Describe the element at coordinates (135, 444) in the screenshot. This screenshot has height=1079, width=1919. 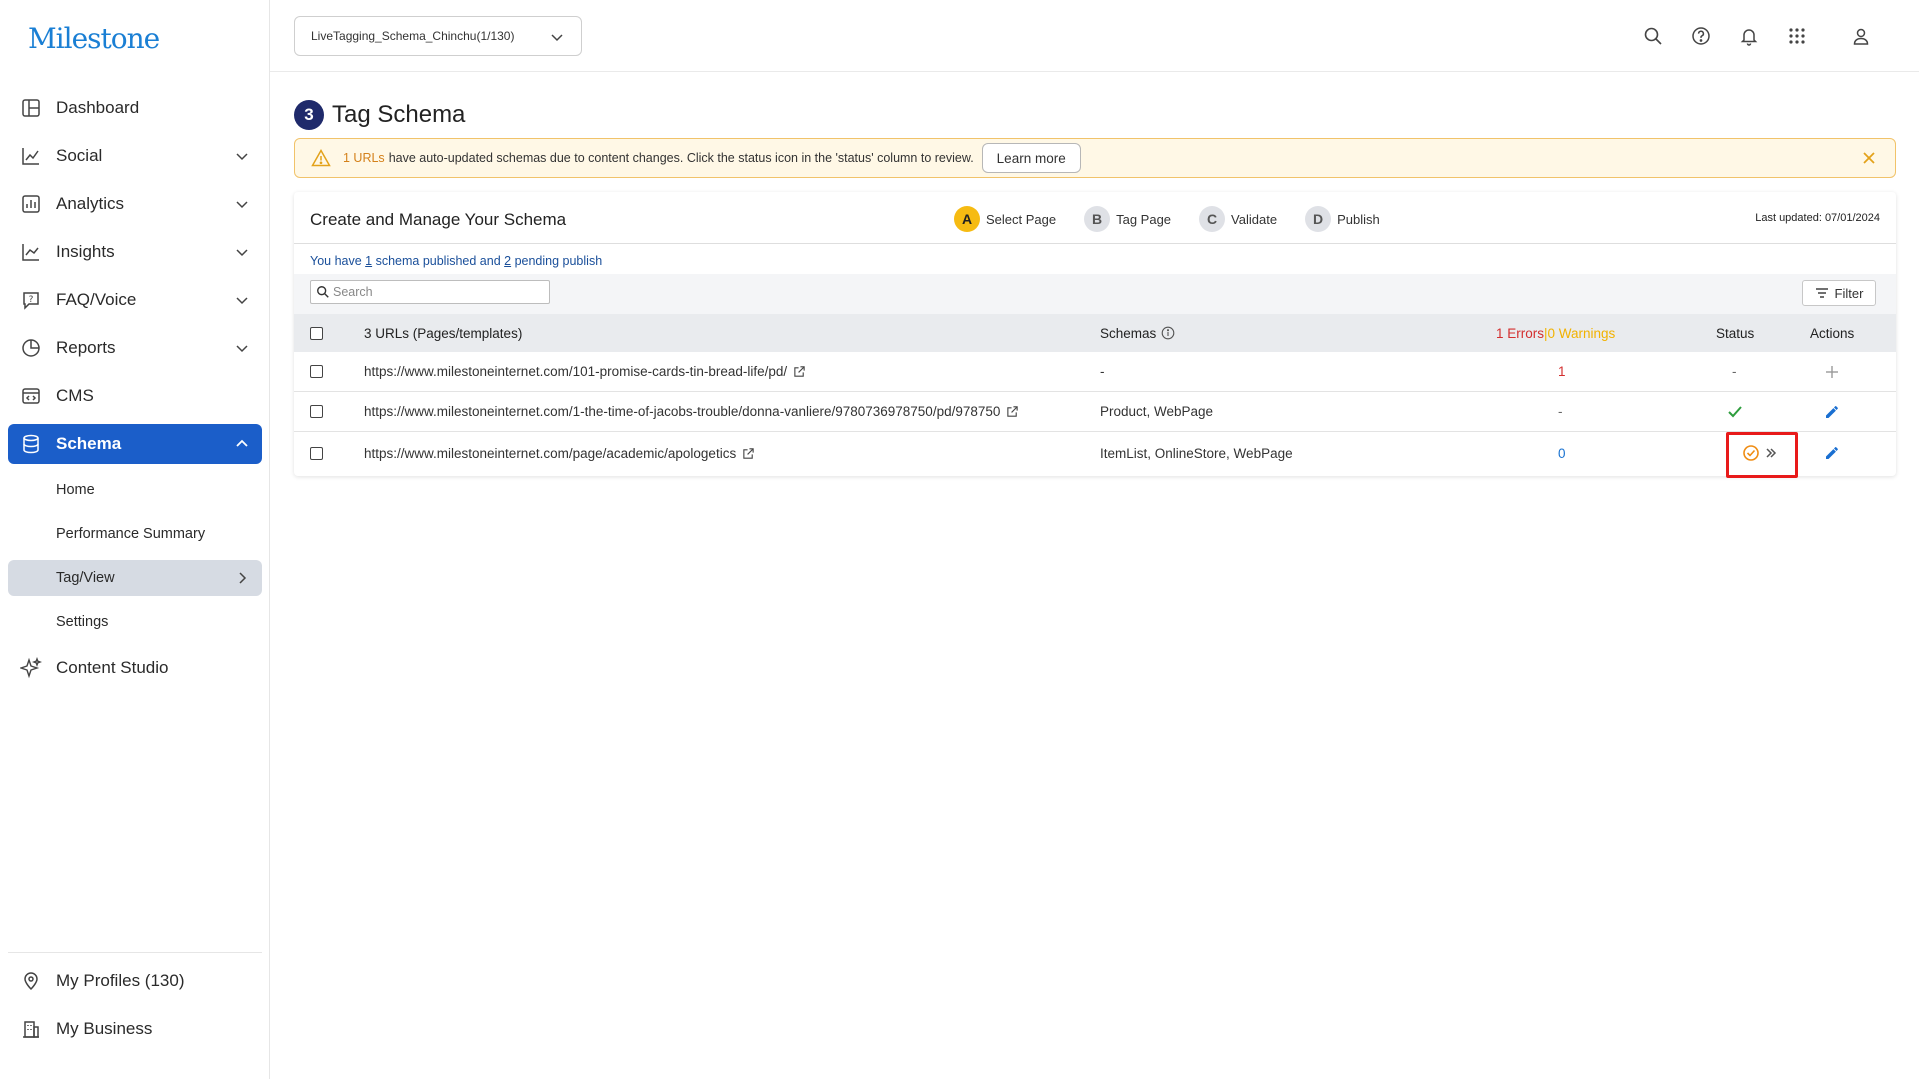
I see `sidebar-item-schema: Schema` at that location.